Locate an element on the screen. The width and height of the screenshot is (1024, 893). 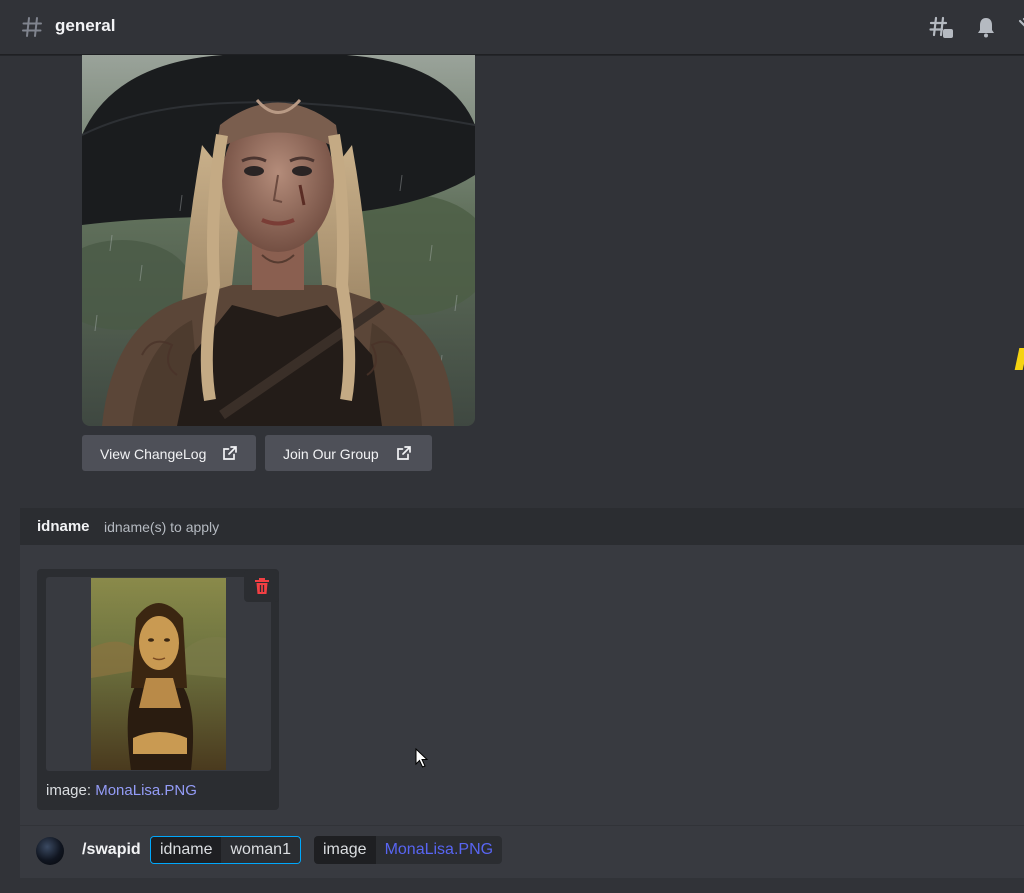
option-name: idname is located at coordinates (63, 526).